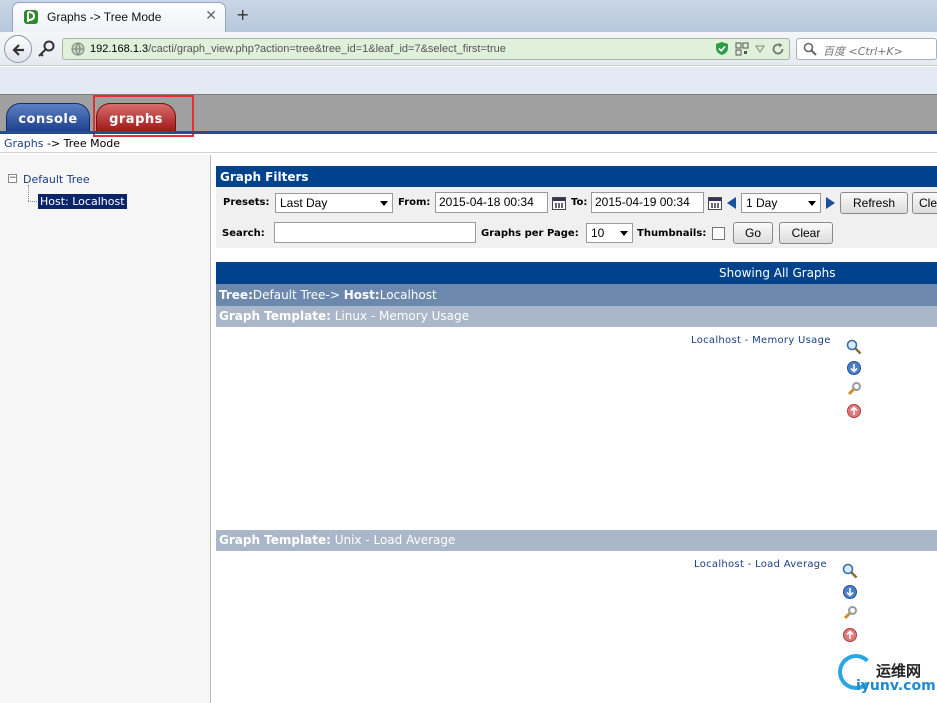  What do you see at coordinates (400, 316) in the screenshot?
I see `graph-template-name: Linux - Memory Usage` at bounding box center [400, 316].